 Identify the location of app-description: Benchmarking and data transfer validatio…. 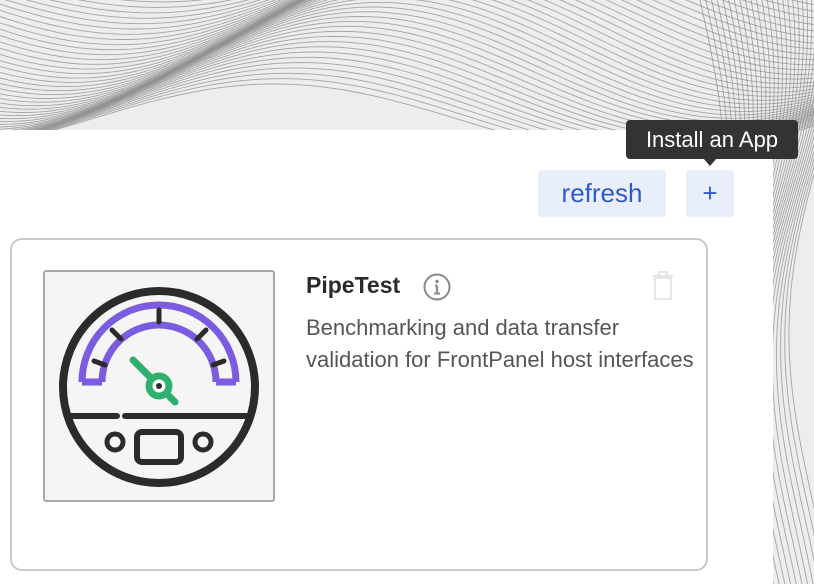
(500, 343).